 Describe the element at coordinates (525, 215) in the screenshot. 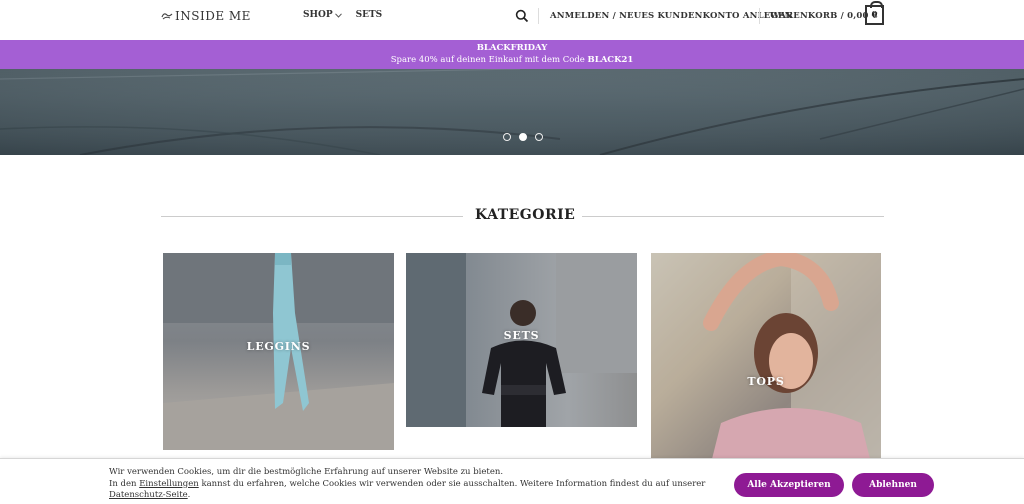

I see `category-heading: KATEGORIE` at that location.